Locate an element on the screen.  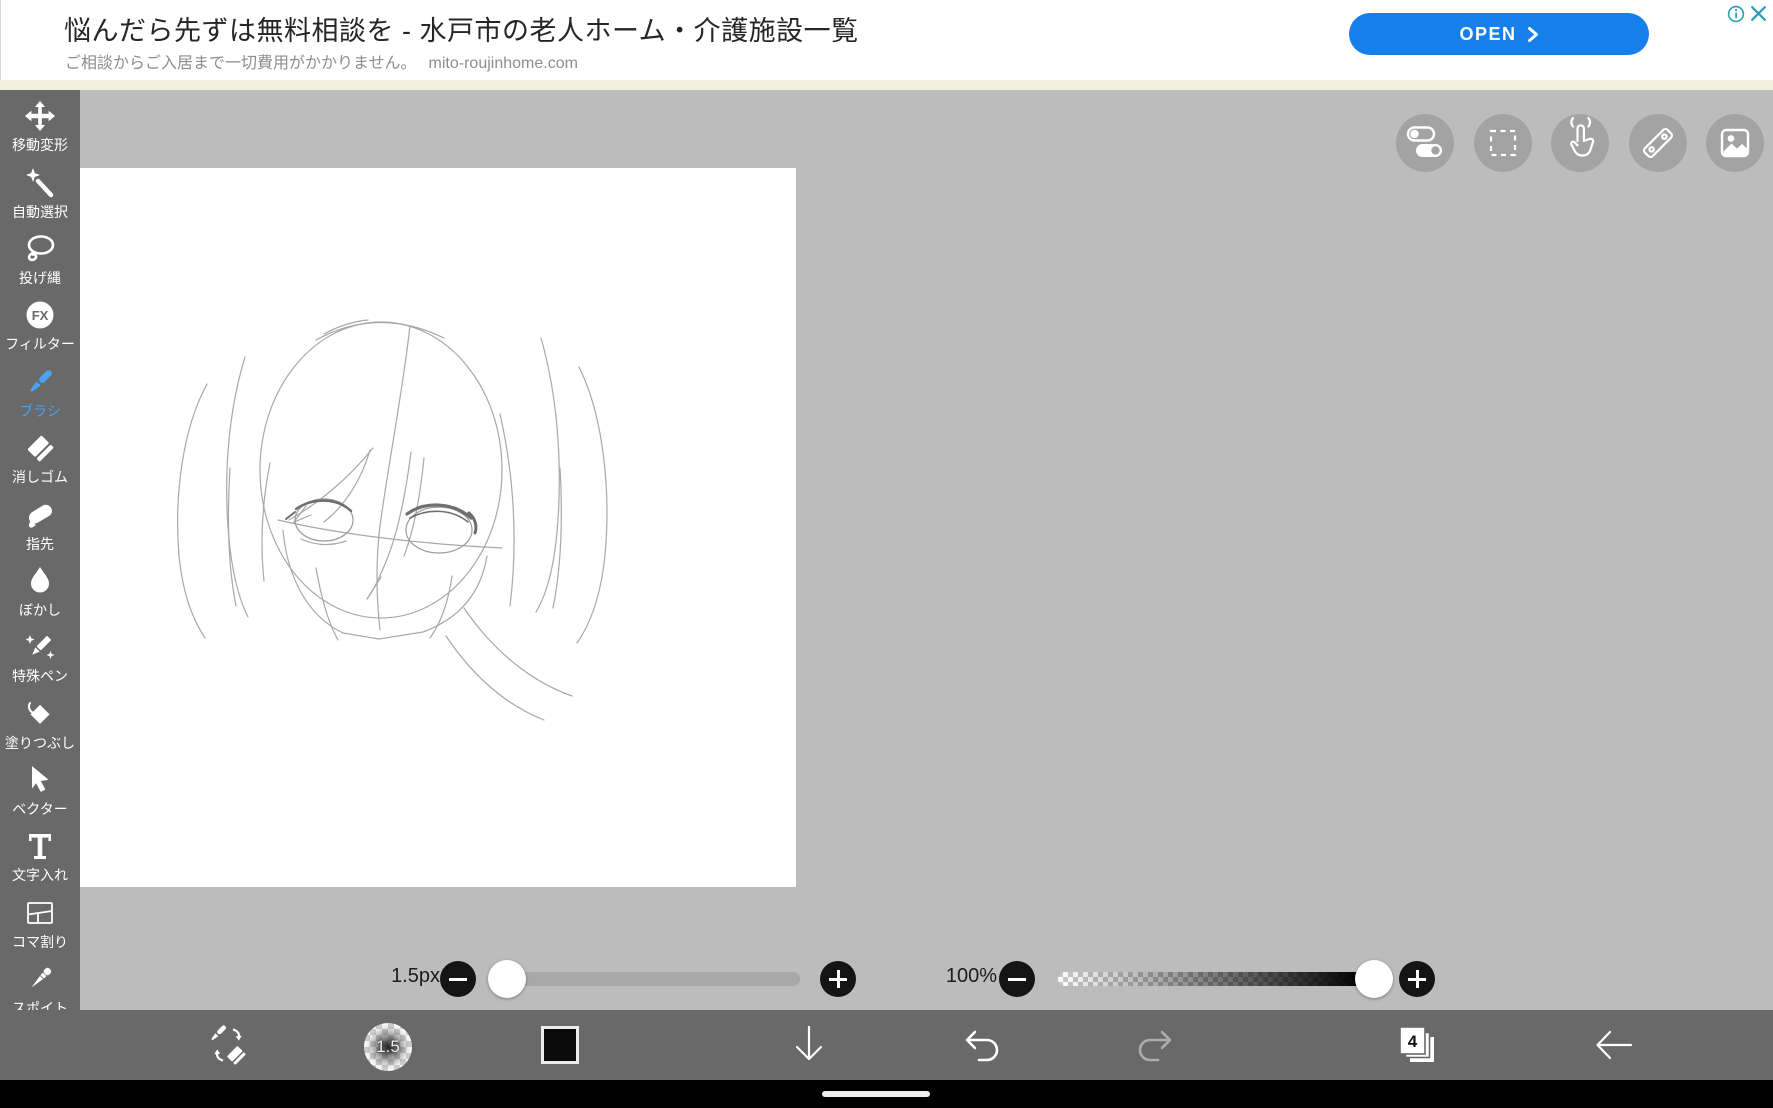
sidebar-item-auto-select: 自動選択 is located at coordinates (40, 193).